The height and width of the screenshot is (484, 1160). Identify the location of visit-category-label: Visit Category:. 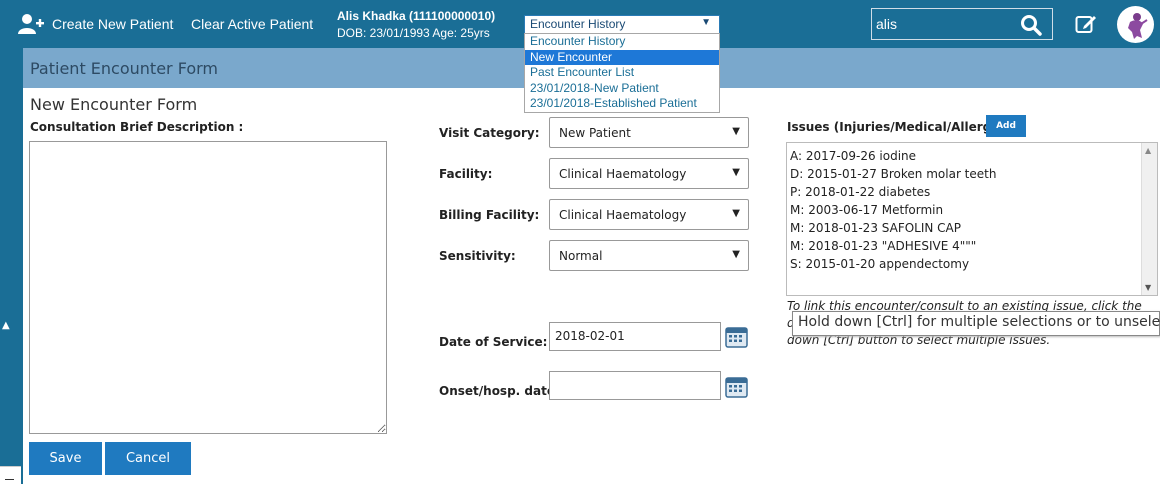
(489, 133).